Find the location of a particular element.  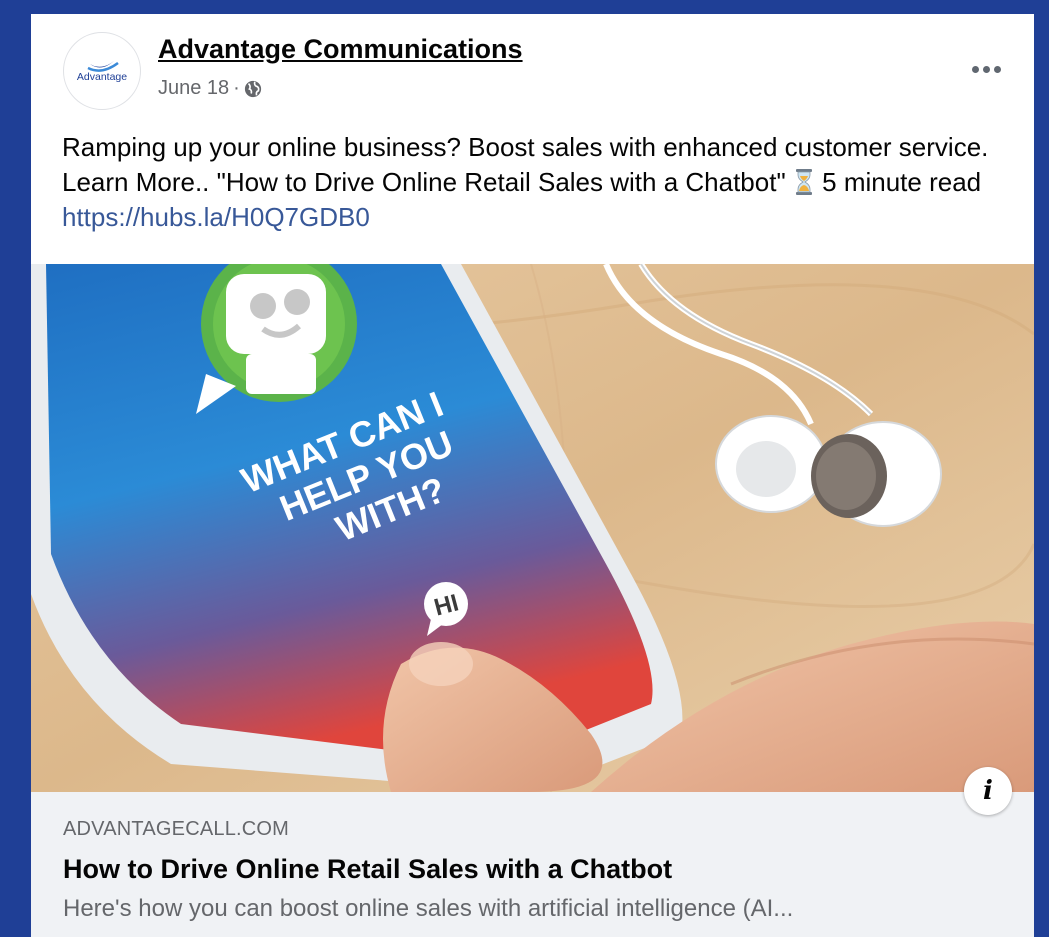

more-options-button is located at coordinates (986, 69).